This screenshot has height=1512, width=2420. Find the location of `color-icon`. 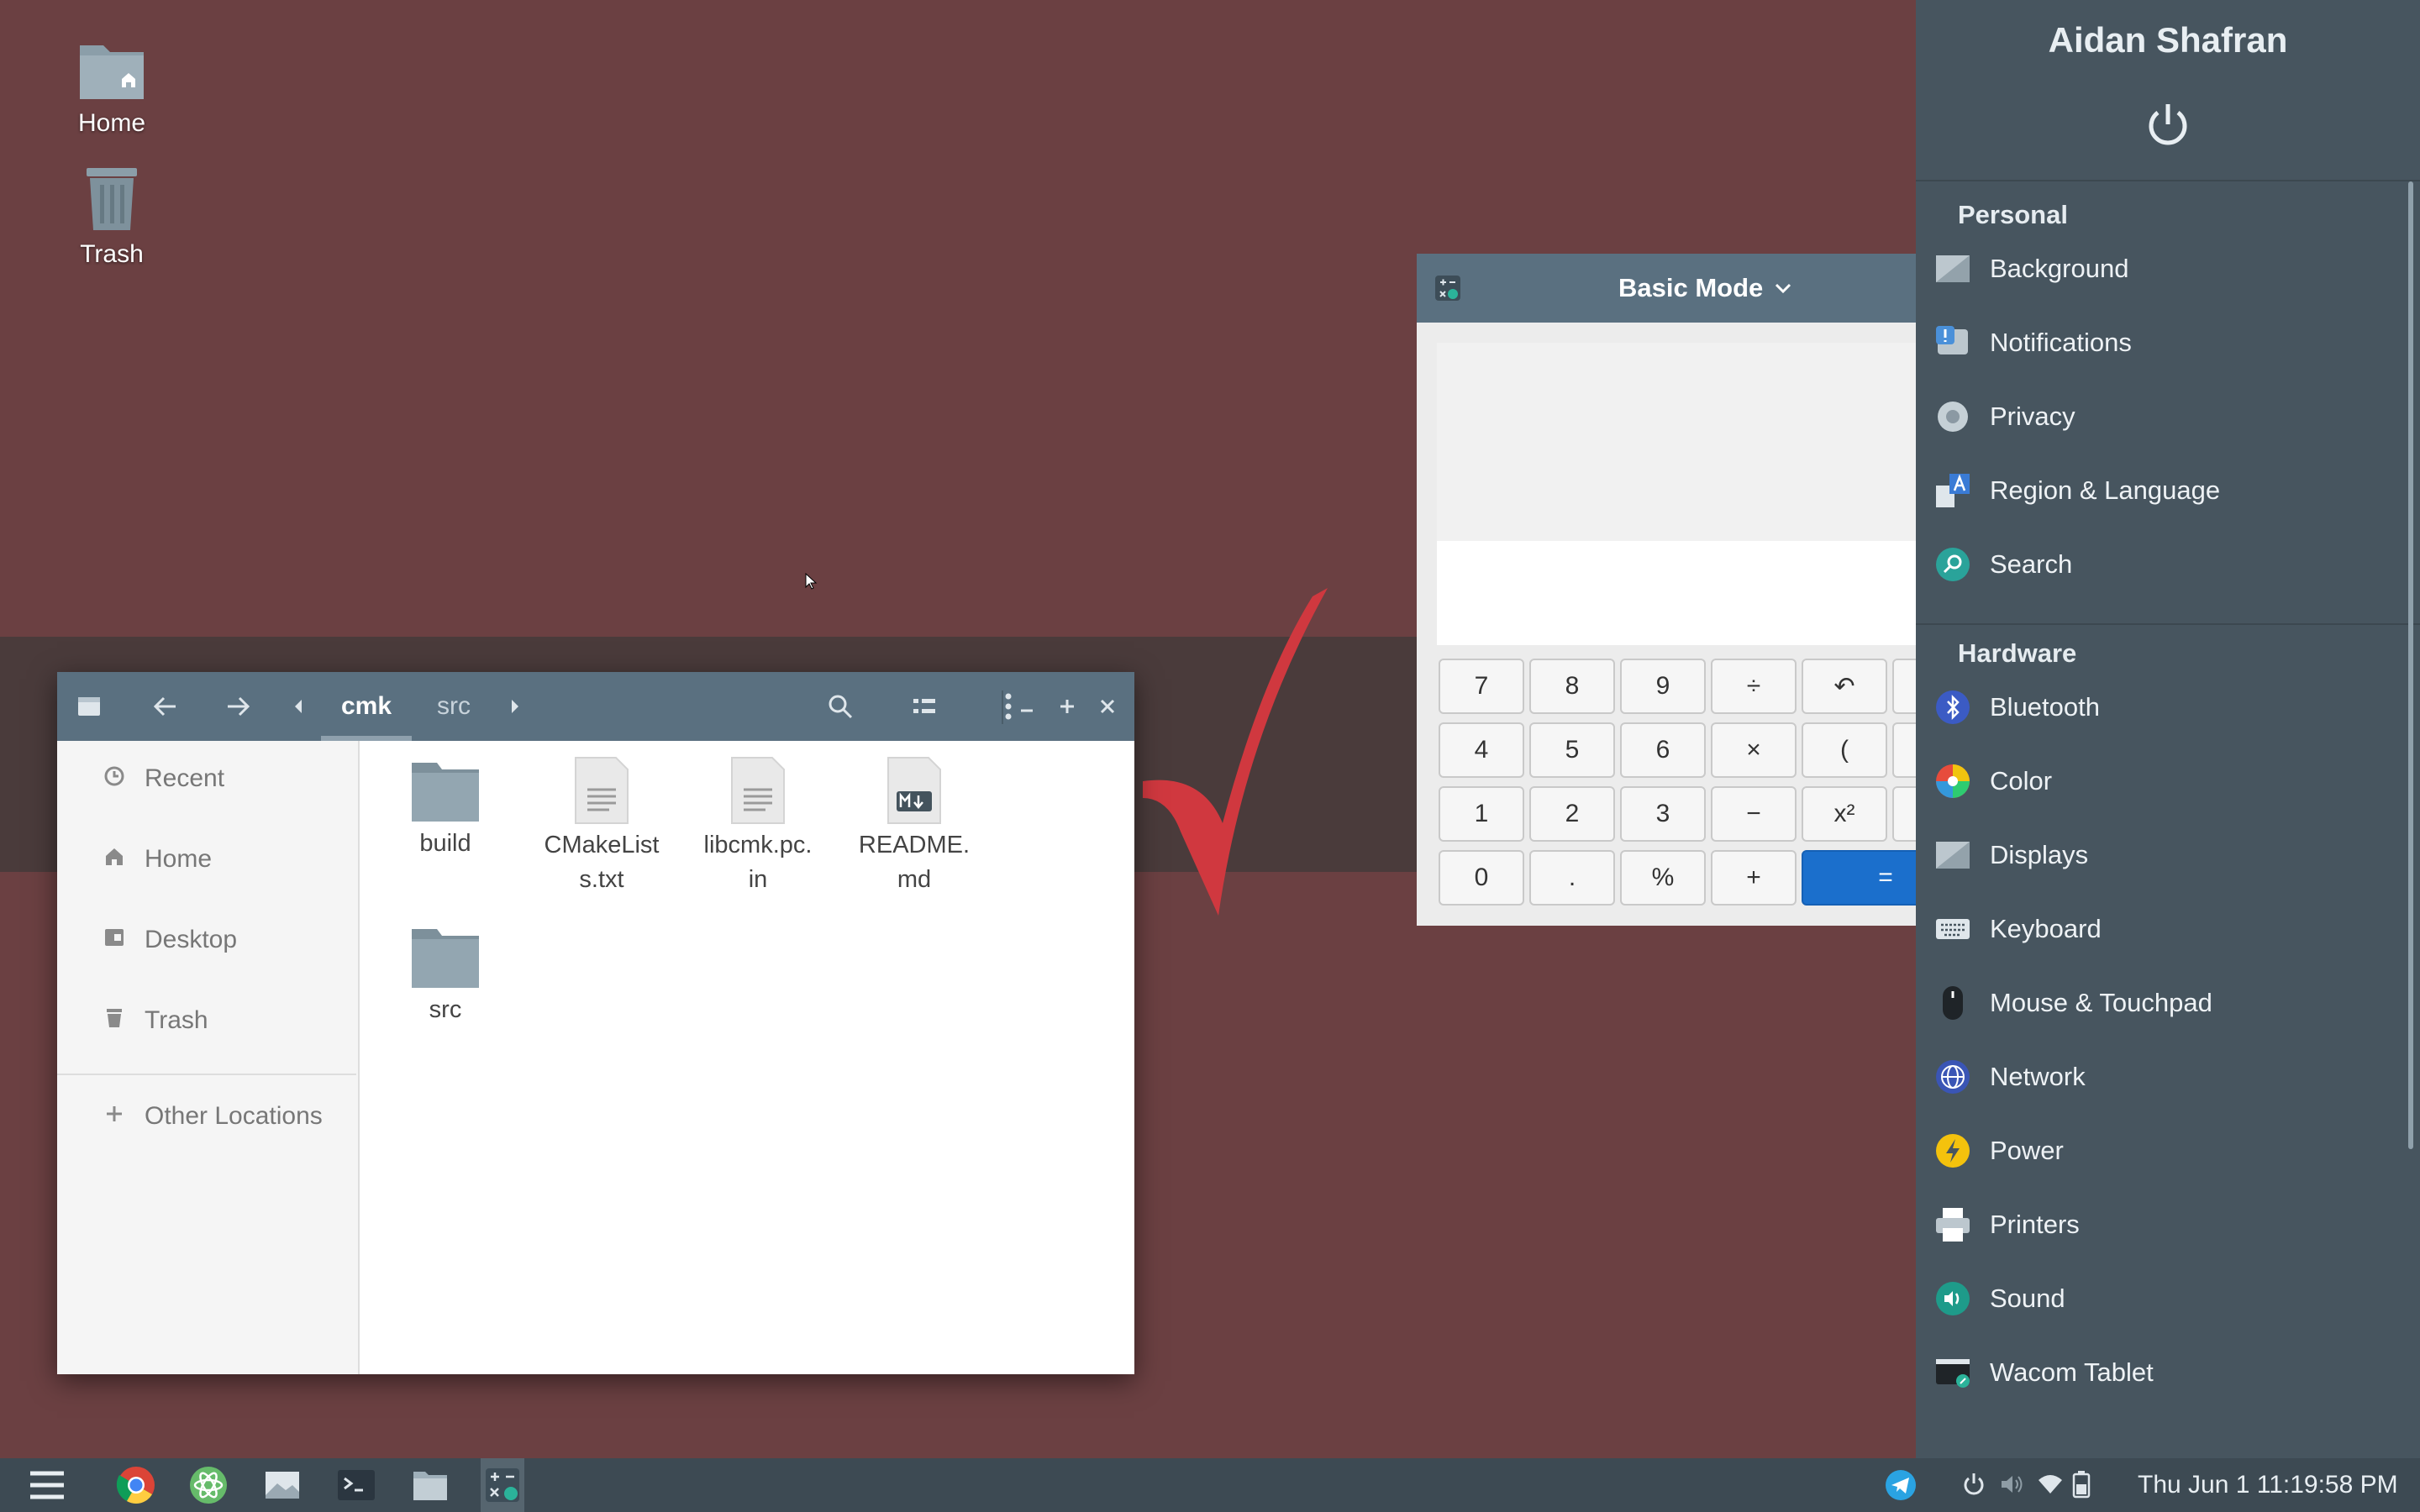

color-icon is located at coordinates (1953, 781).